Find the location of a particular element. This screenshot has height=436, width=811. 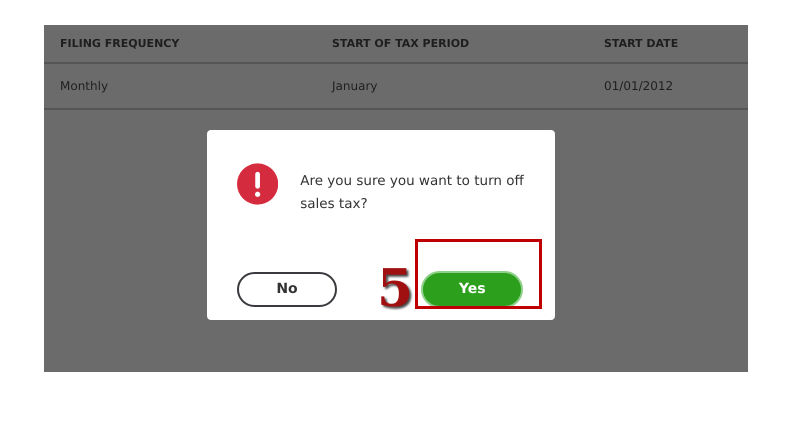

dialog-message: Are you sure you want to turn off sales tax? is located at coordinates (412, 193).